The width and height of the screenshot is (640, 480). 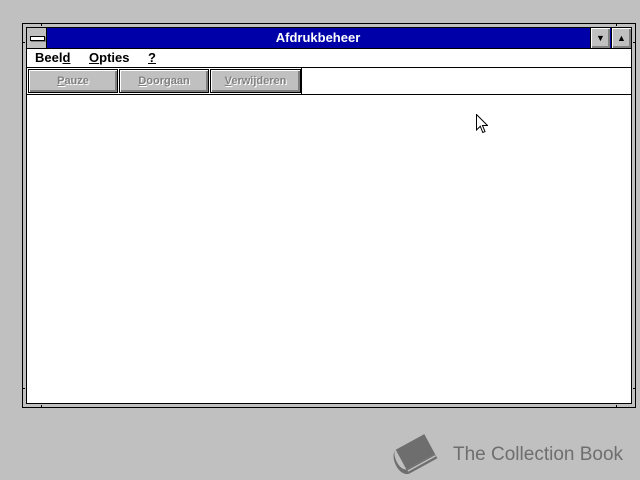 I want to click on menu-opties-accel: O, so click(x=94, y=57).